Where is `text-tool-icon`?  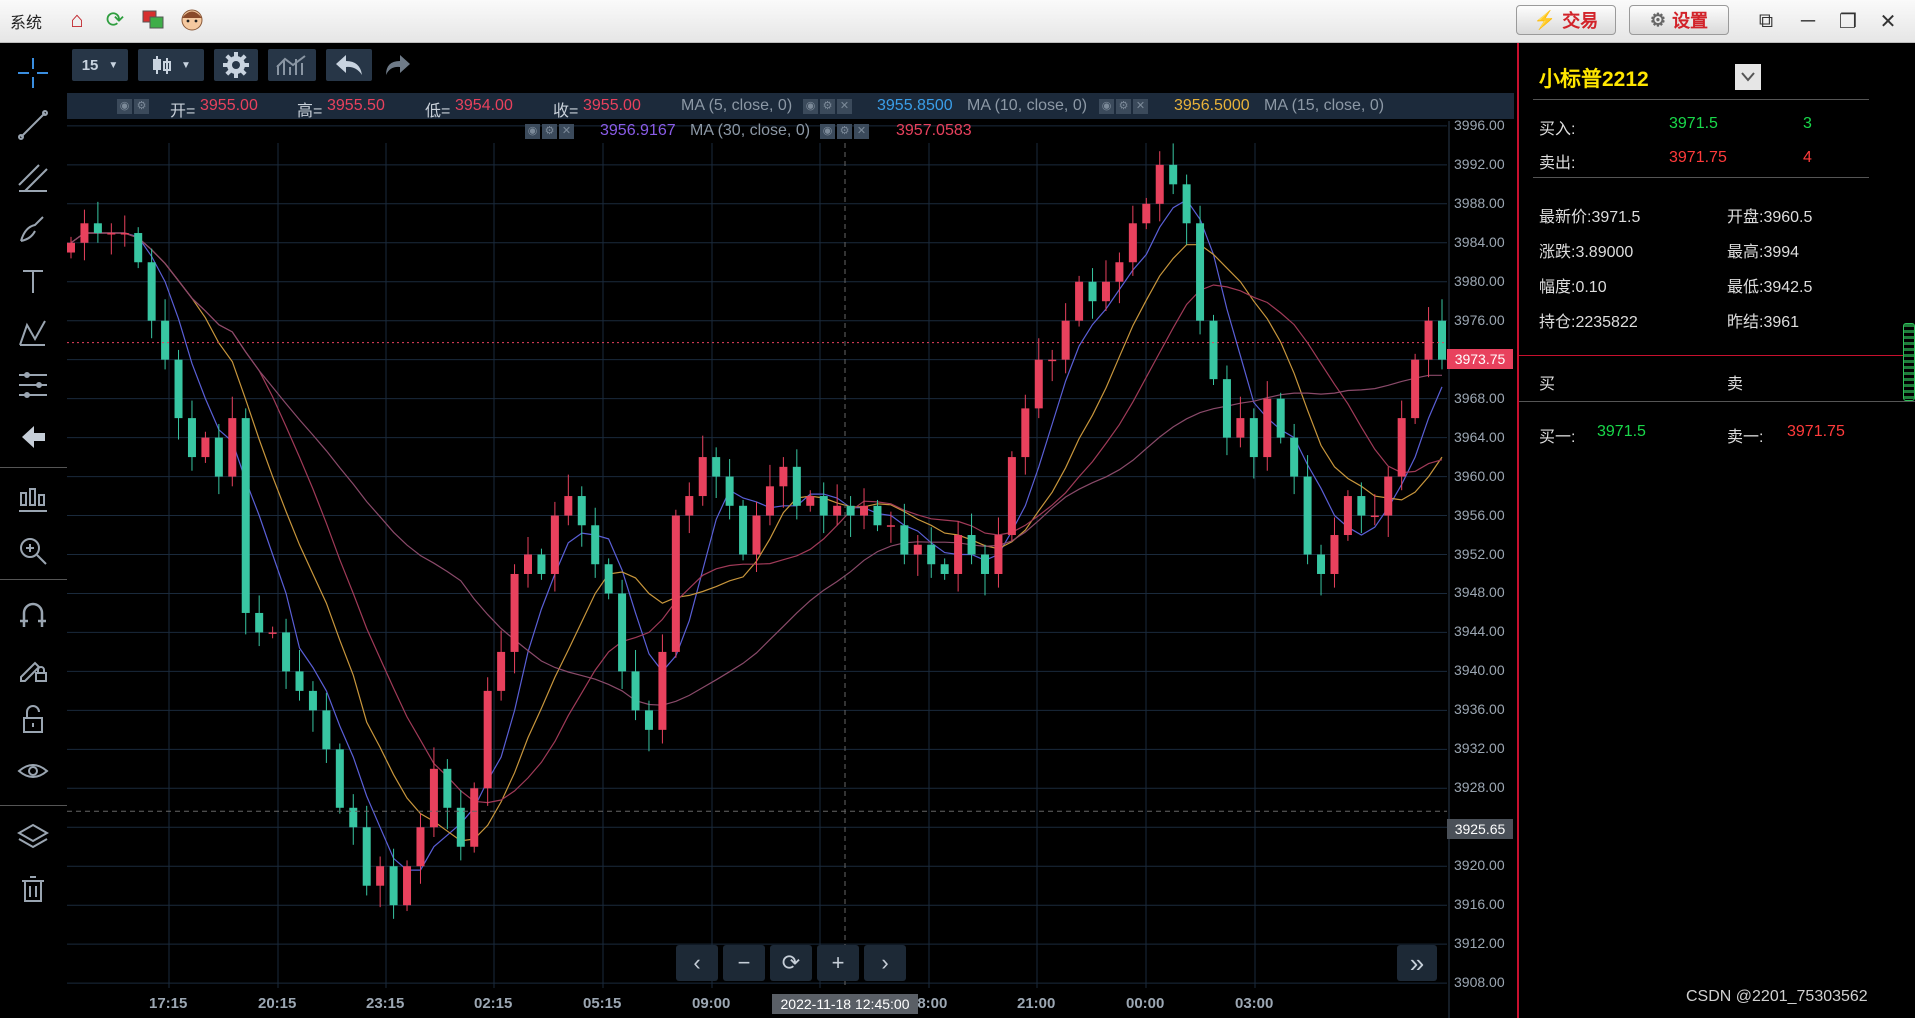 text-tool-icon is located at coordinates (33, 281).